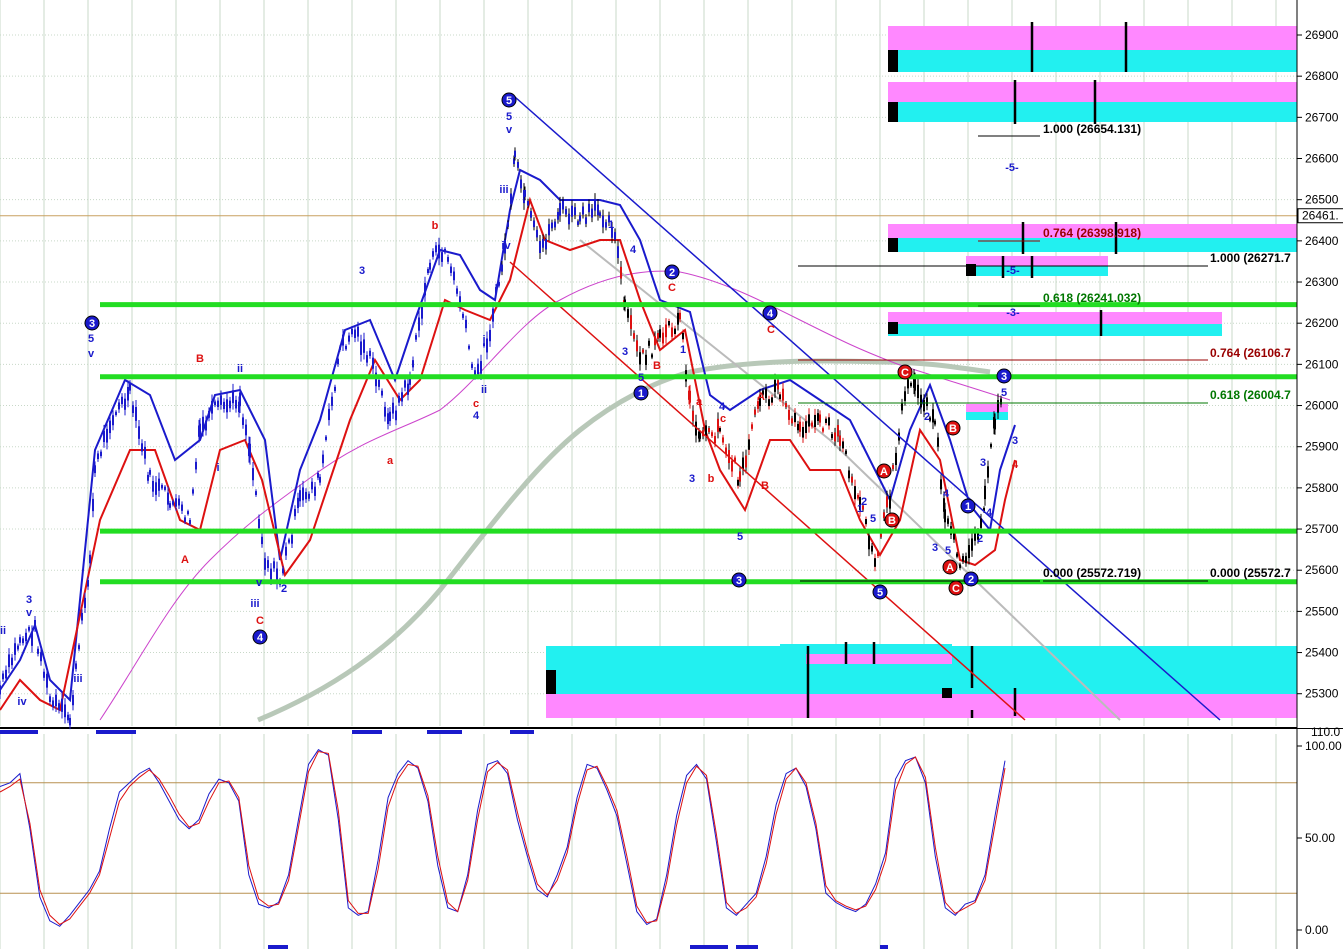 The image size is (1343, 949). What do you see at coordinates (873, 519) in the screenshot?
I see `wave-label: 5` at bounding box center [873, 519].